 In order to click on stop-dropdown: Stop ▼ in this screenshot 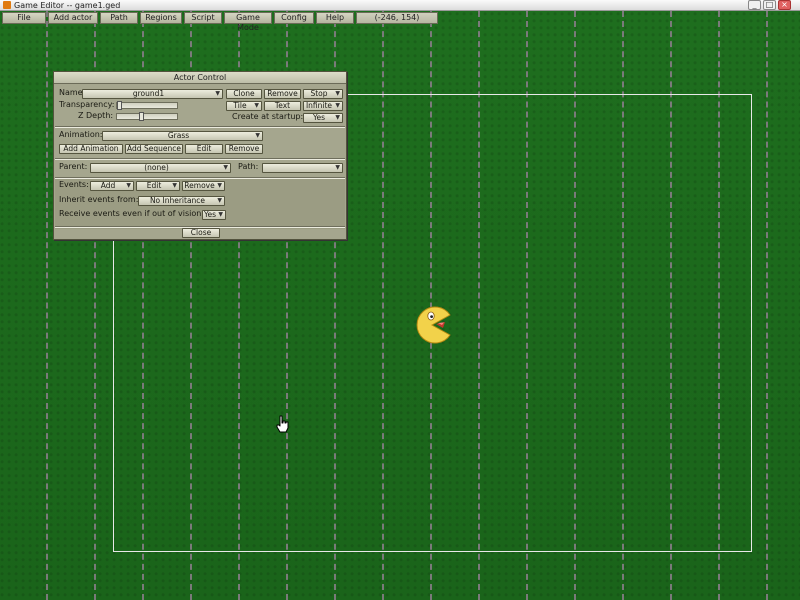, I will do `click(323, 94)`.